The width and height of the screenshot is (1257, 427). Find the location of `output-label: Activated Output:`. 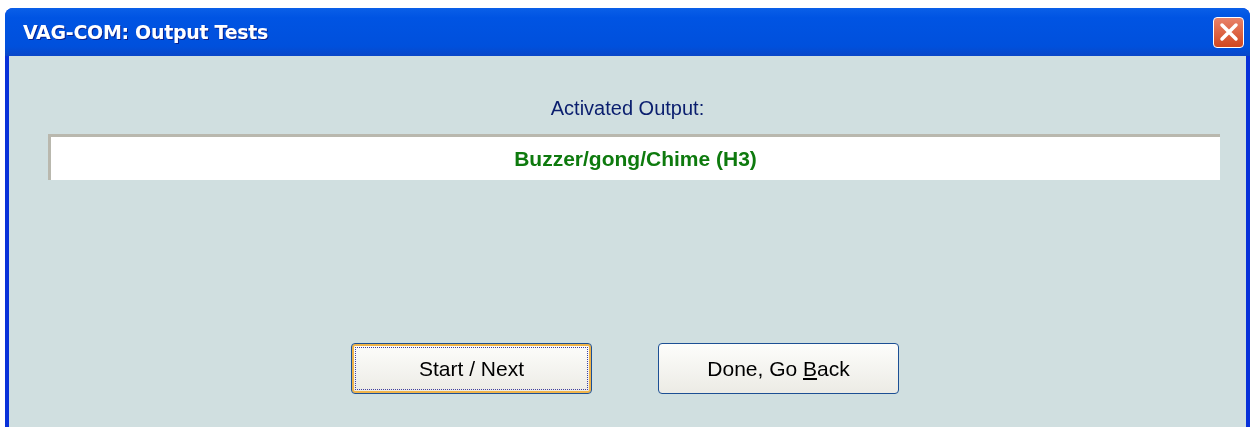

output-label: Activated Output: is located at coordinates (627, 108).